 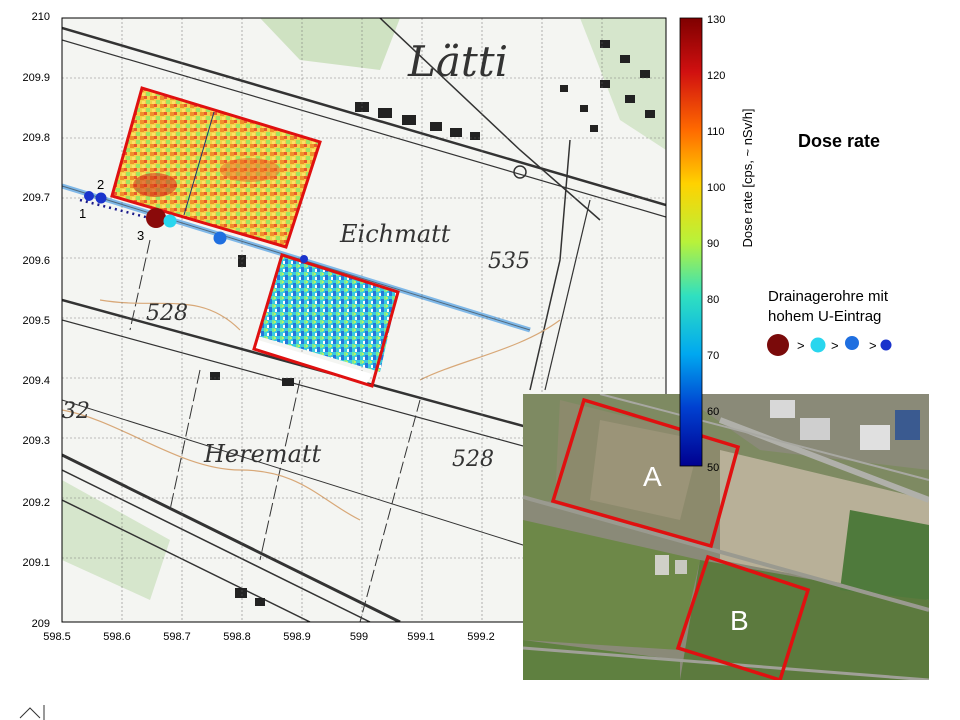 What do you see at coordinates (36, 261) in the screenshot?
I see `y-tick: 209.6` at bounding box center [36, 261].